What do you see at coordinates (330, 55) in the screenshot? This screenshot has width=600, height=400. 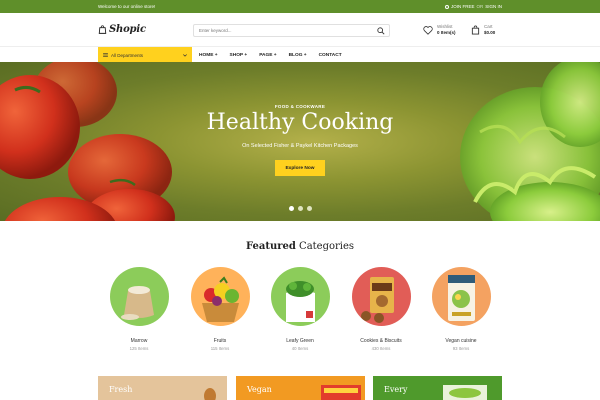 I see `nav-contact: CONTACT` at bounding box center [330, 55].